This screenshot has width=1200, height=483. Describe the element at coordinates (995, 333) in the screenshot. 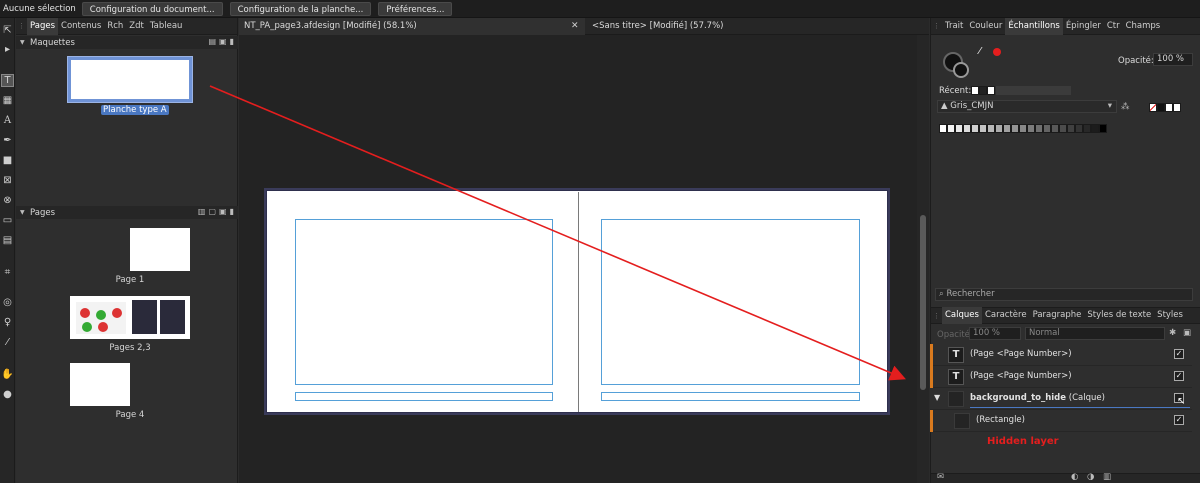

I see `layer-opacity-field: 100 %` at that location.